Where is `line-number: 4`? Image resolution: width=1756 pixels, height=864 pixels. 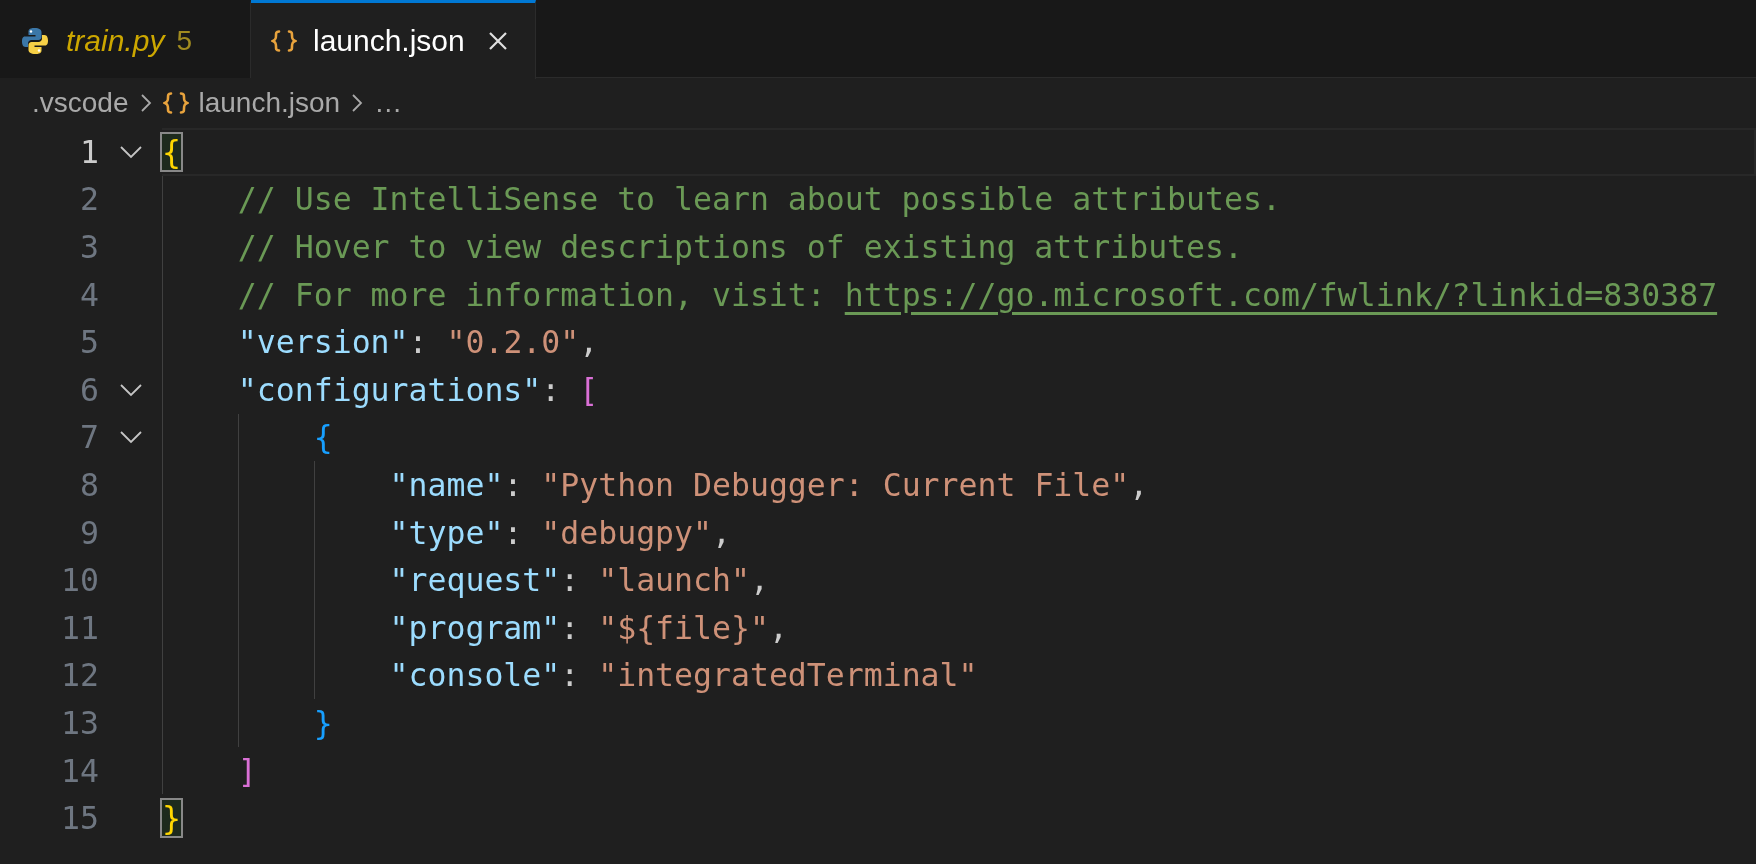 line-number: 4 is located at coordinates (89, 294).